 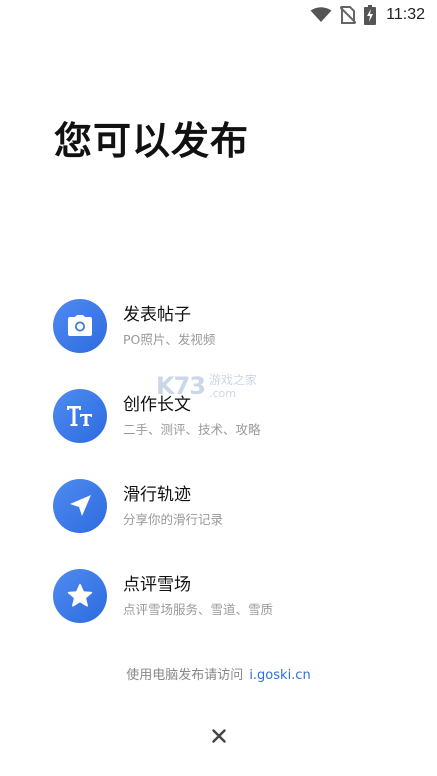 What do you see at coordinates (233, 596) in the screenshot?
I see `option-review: 点评雪场 点评雪场服务、雪道、雪质` at bounding box center [233, 596].